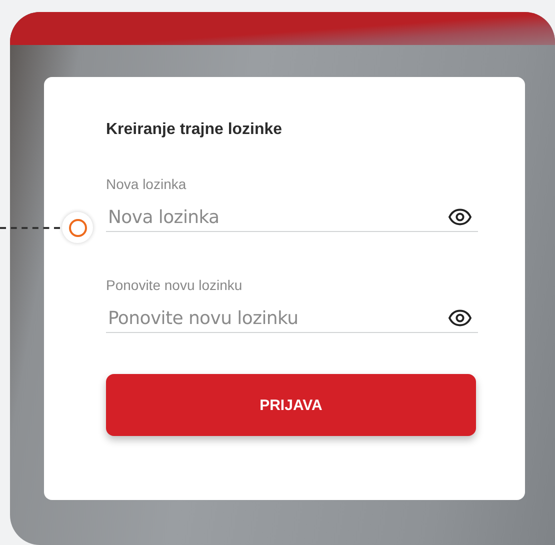 The image size is (555, 545). I want to click on password-field: Ponovite novu lozinku, so click(292, 318).